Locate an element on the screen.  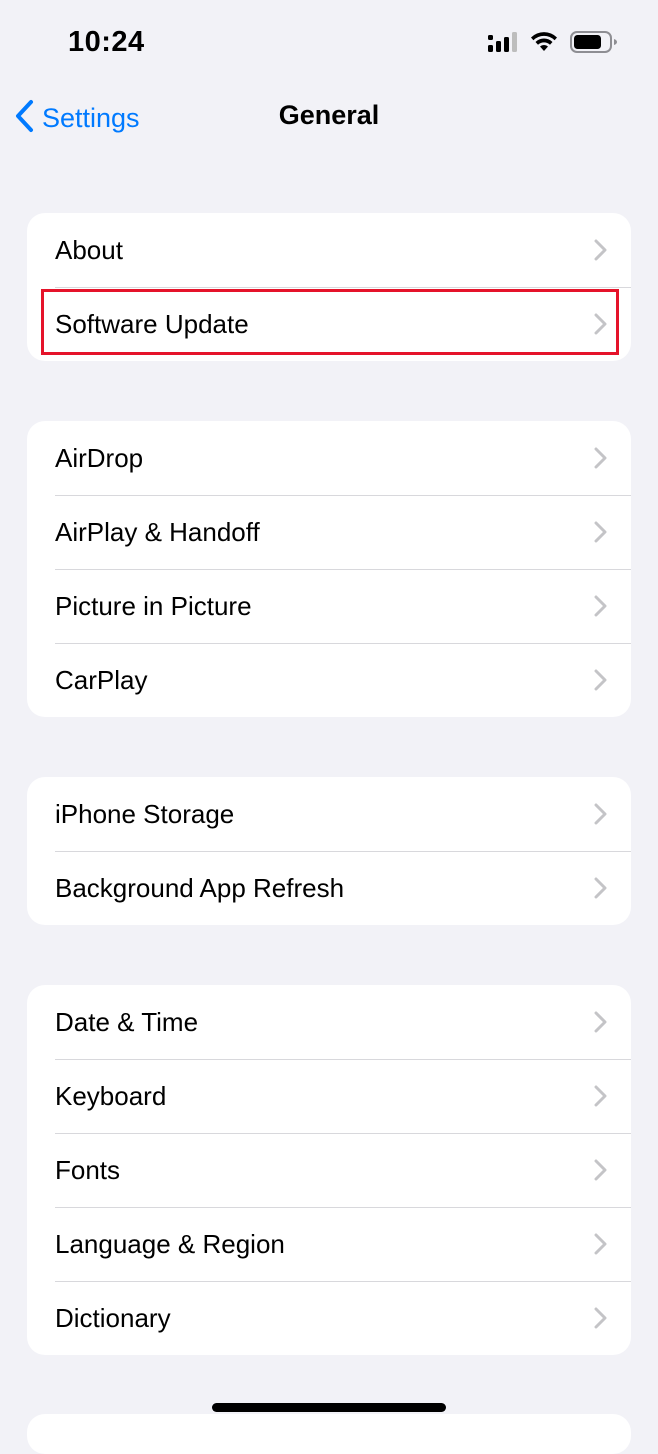
row-picture-in-picture: Picture in Picture is located at coordinates (329, 606).